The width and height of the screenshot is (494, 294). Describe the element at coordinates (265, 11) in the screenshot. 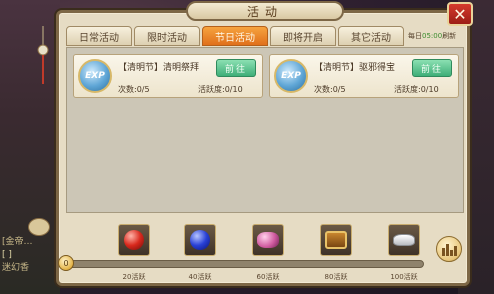

I see `window-title: 活动` at that location.